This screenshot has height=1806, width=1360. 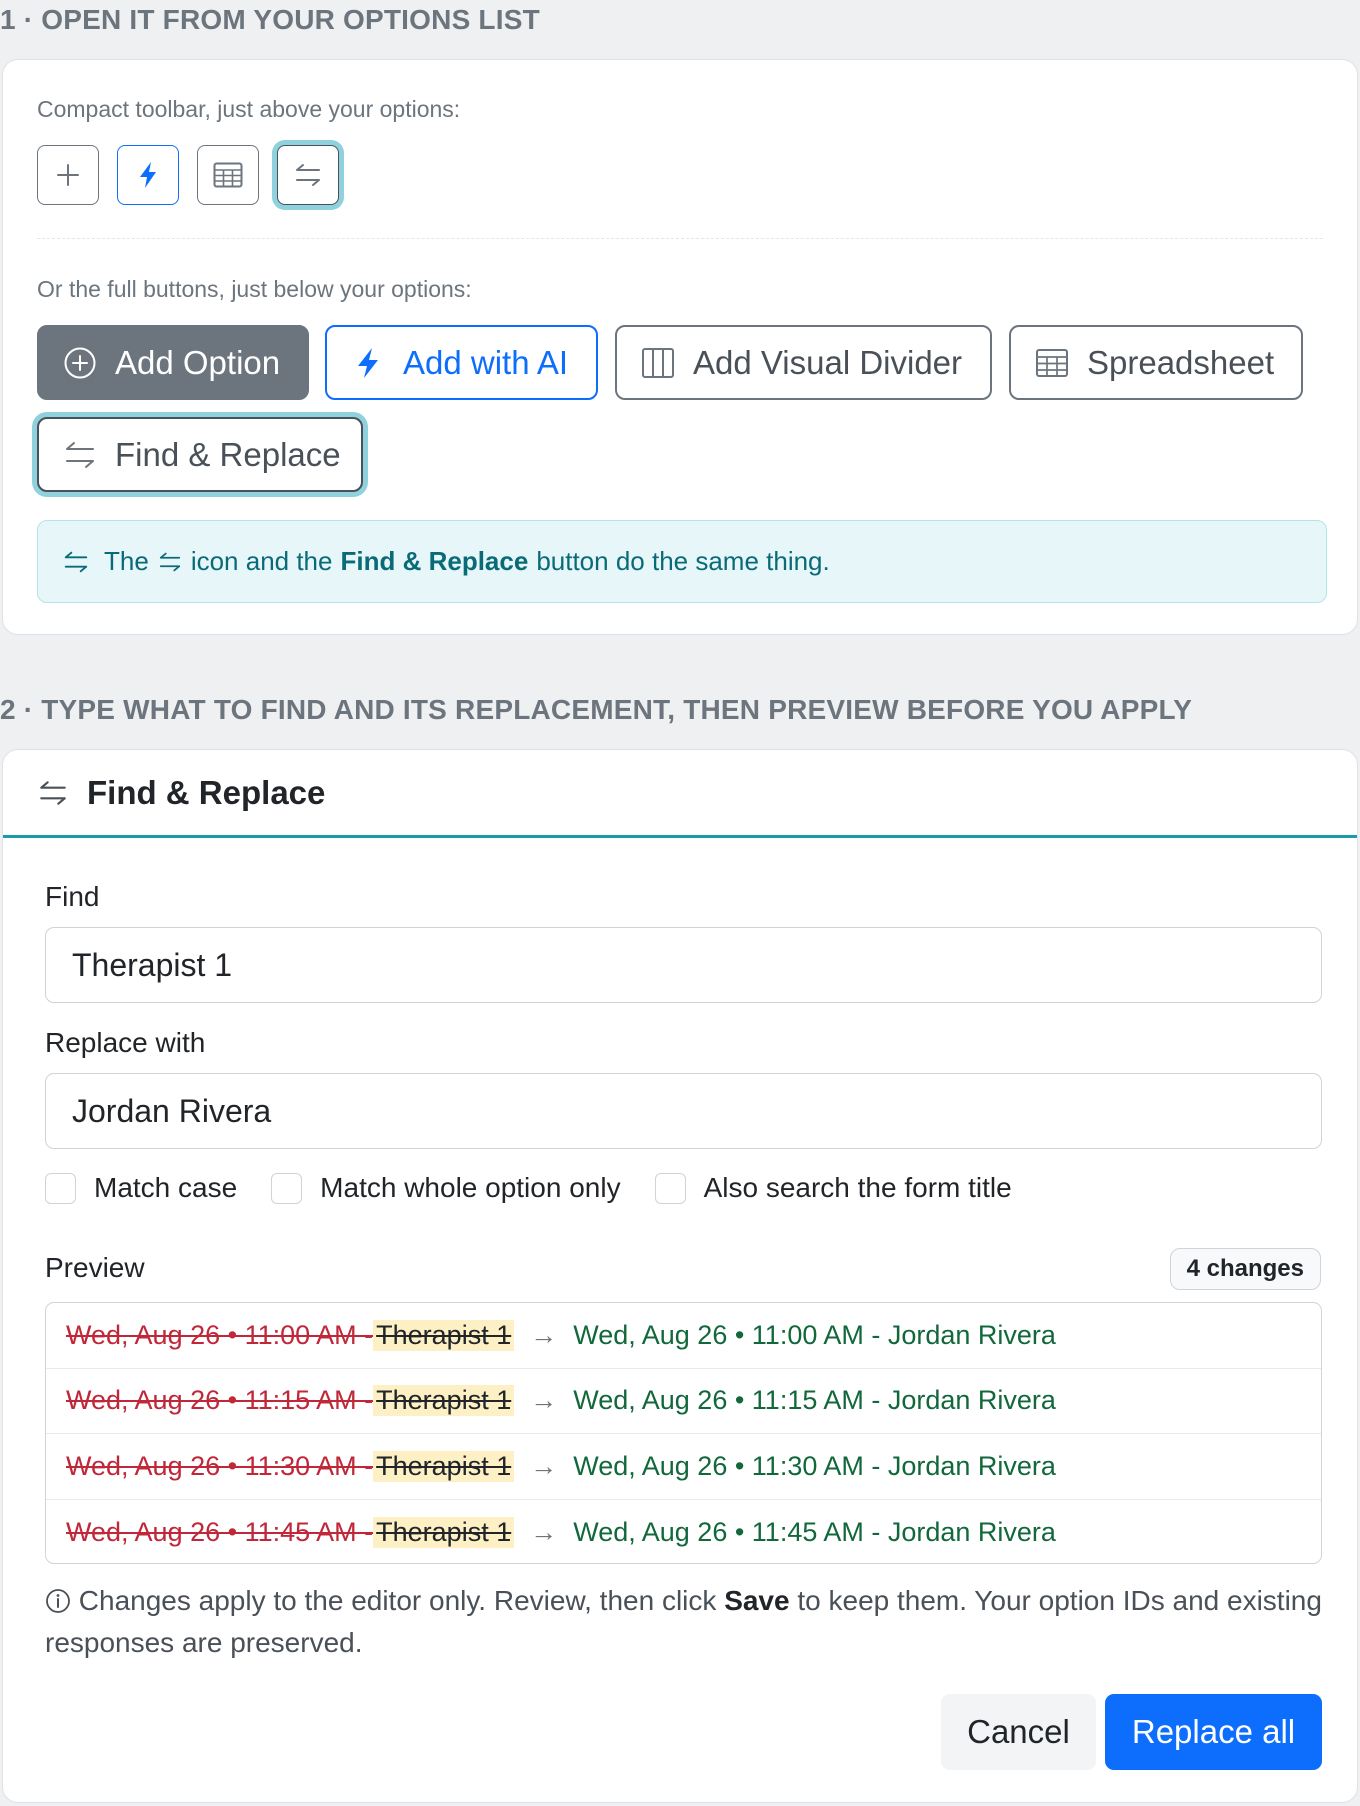 I want to click on spreadsheet-button: Spreadsheet, so click(x=1156, y=362).